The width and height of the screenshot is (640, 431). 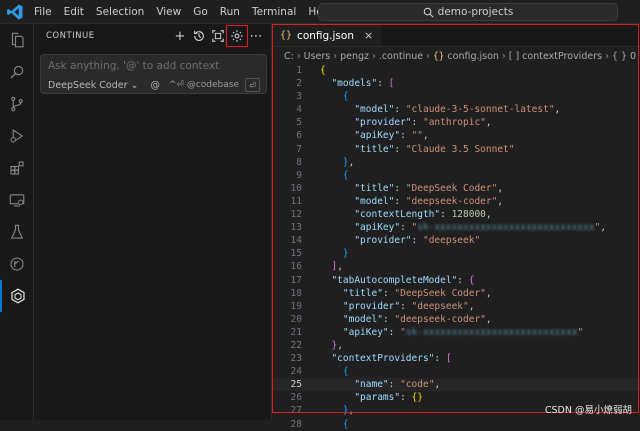 I want to click on add-context-button: @, so click(x=156, y=85).